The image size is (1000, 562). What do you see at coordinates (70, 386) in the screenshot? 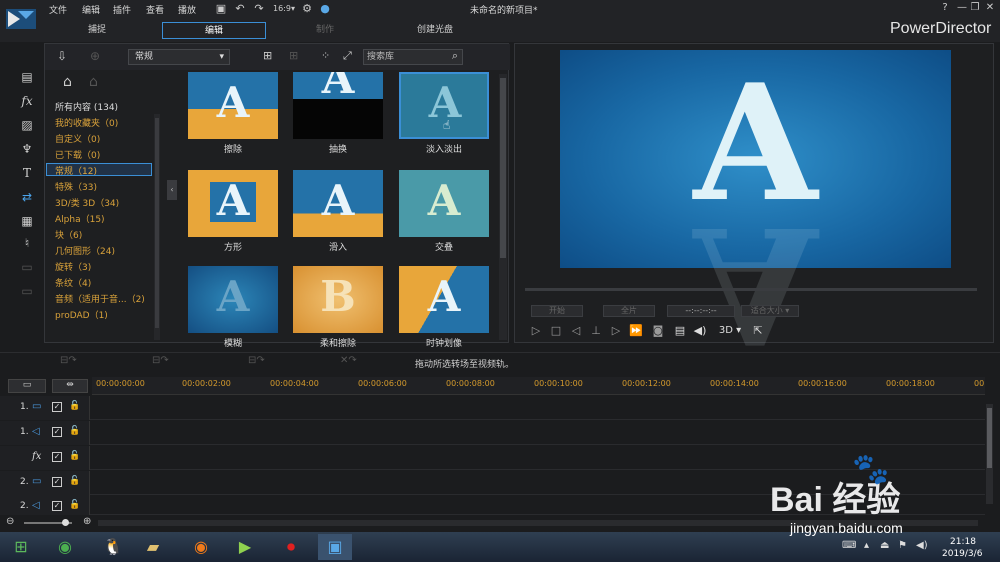
I see `fit-timeline-button: ⇹` at bounding box center [70, 386].